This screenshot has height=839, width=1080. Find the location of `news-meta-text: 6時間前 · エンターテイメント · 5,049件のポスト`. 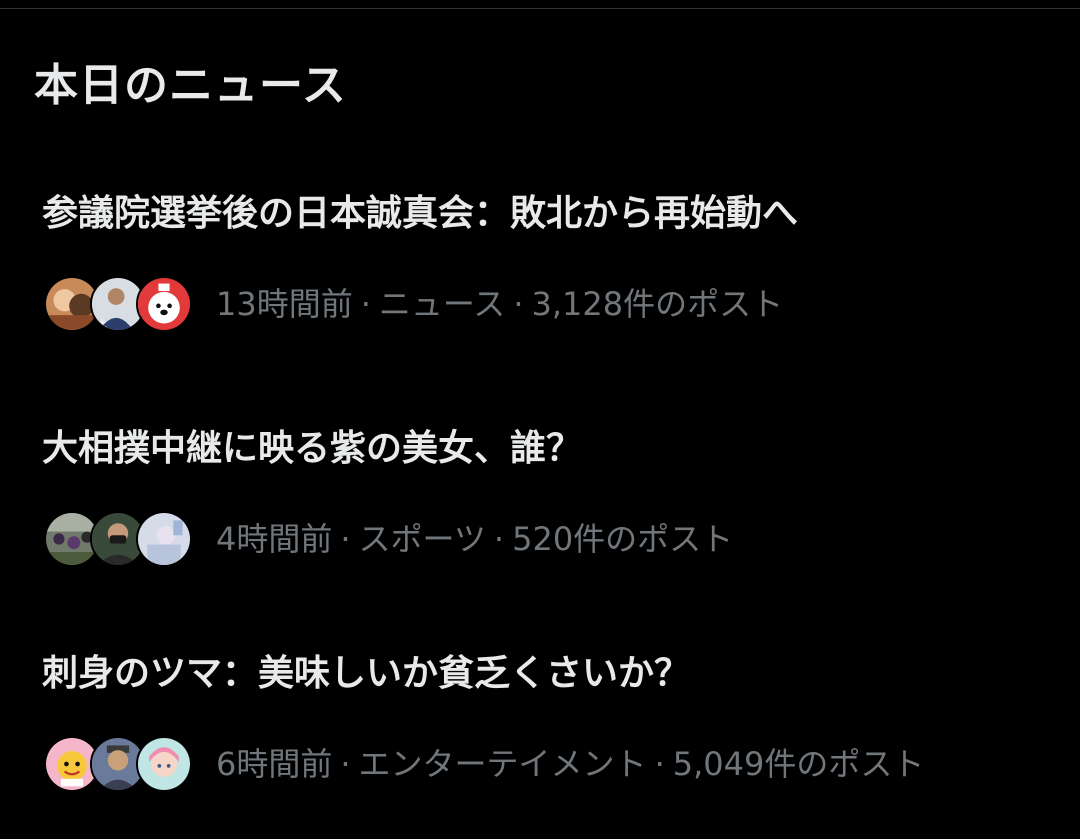

news-meta-text: 6時間前 · エンターテイメント · 5,049件のポスト is located at coordinates (570, 764).